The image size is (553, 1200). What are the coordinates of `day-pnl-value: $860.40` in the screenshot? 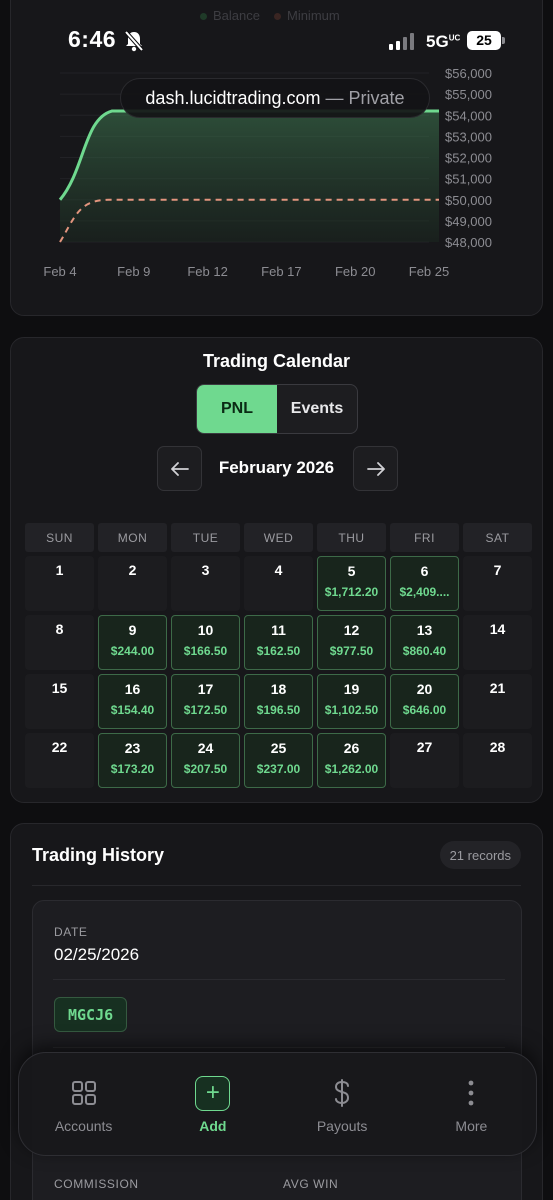 It's located at (424, 651).